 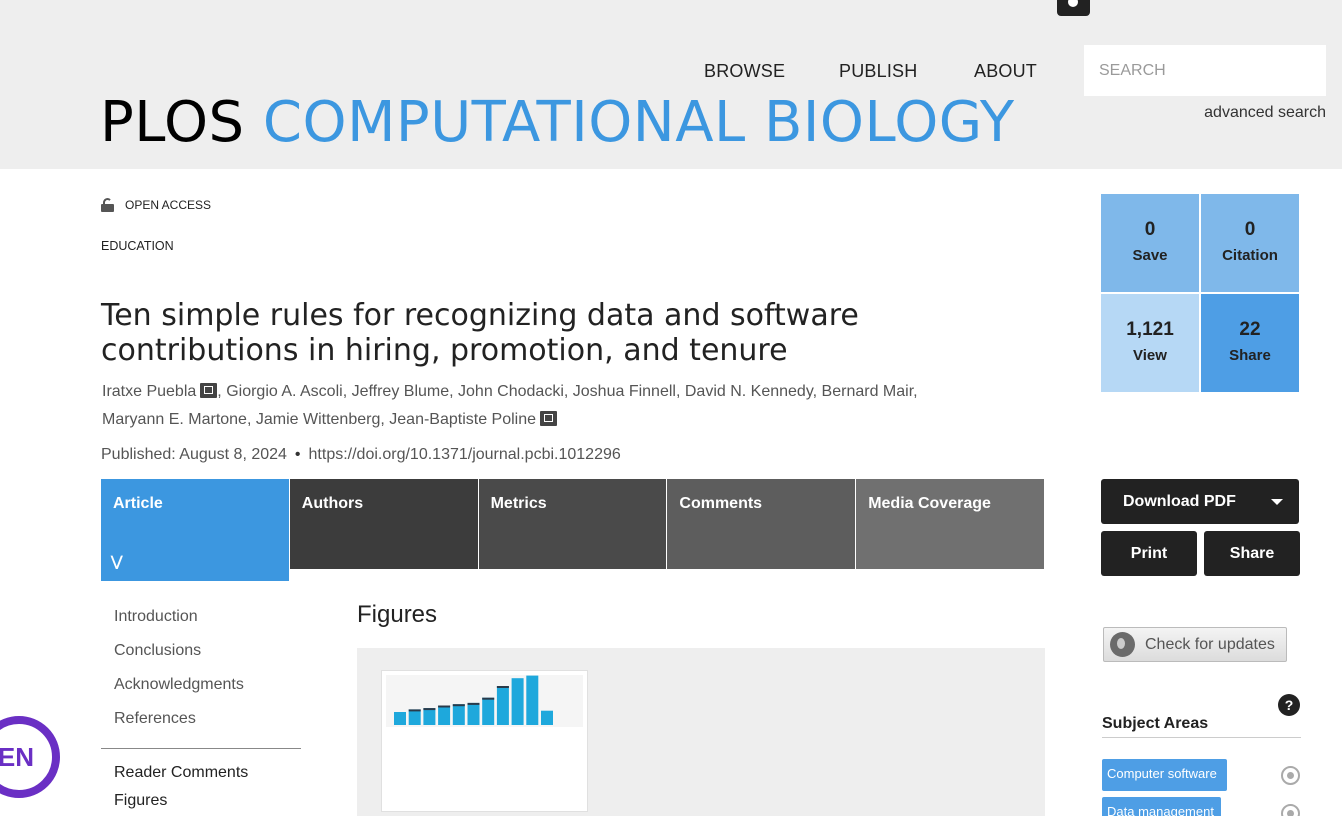 What do you see at coordinates (332, 503) in the screenshot?
I see `tab-label: Authors` at bounding box center [332, 503].